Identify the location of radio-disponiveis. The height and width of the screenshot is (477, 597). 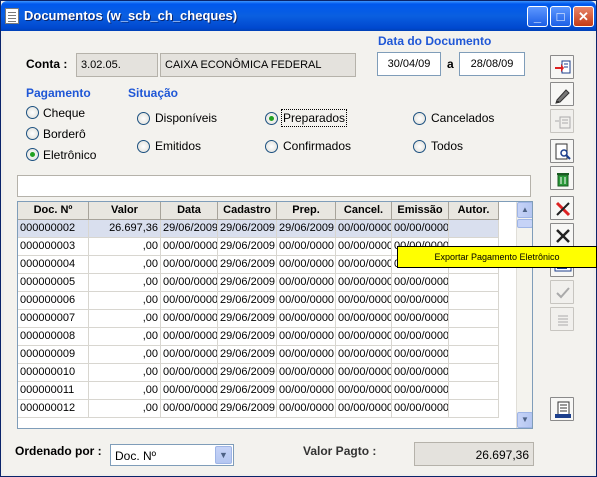
(143, 118).